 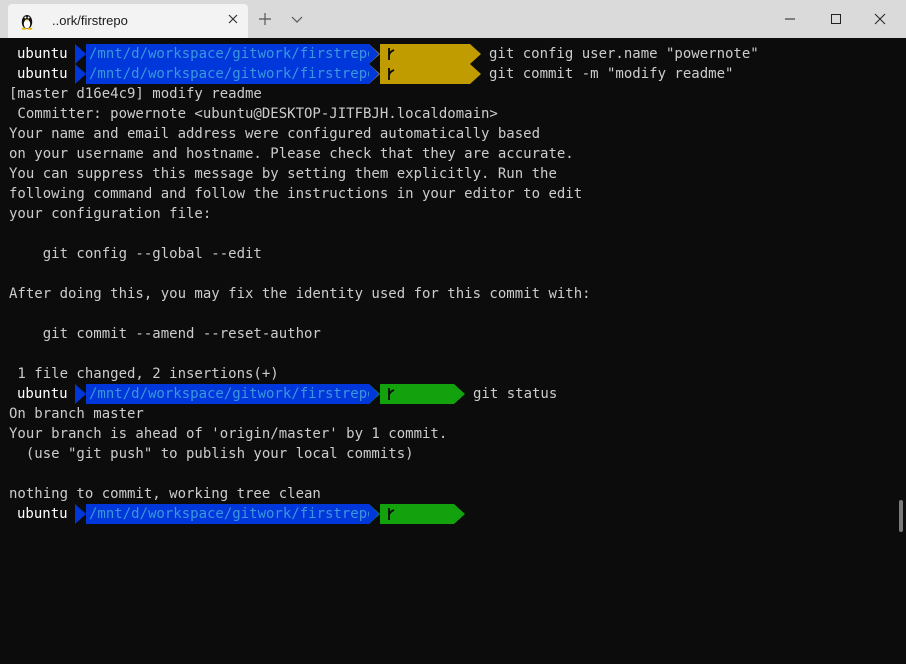 What do you see at coordinates (135, 254) in the screenshot?
I see `output-text: git config --global --edit` at bounding box center [135, 254].